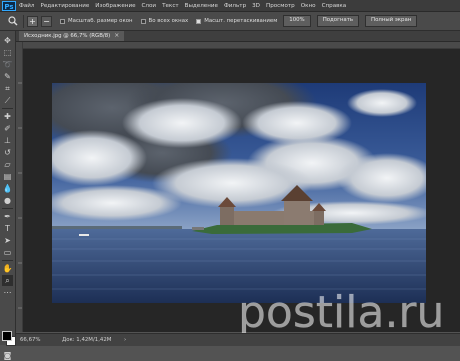 The image size is (460, 361). I want to click on menu-edit: Редактирование, so click(64, 6).